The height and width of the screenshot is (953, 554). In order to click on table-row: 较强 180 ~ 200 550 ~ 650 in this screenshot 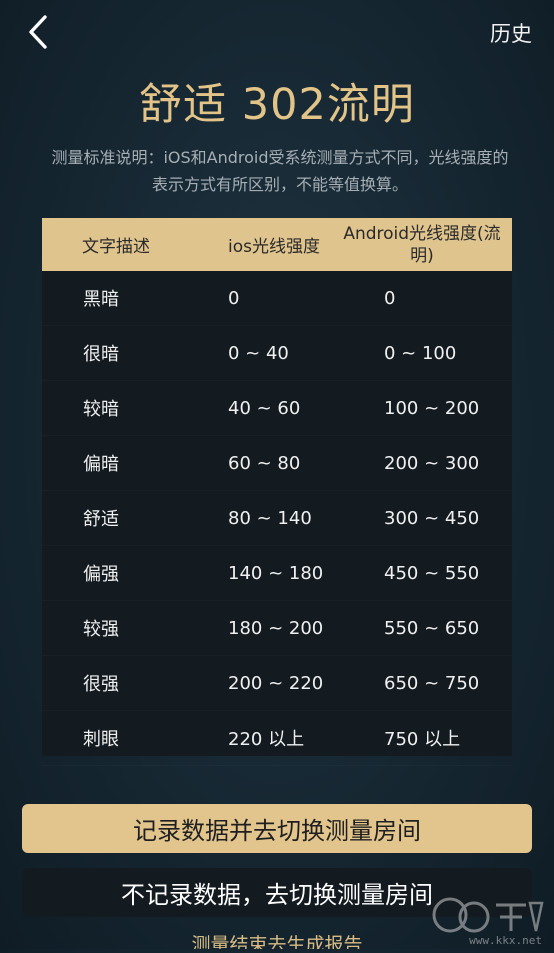, I will do `click(277, 628)`.